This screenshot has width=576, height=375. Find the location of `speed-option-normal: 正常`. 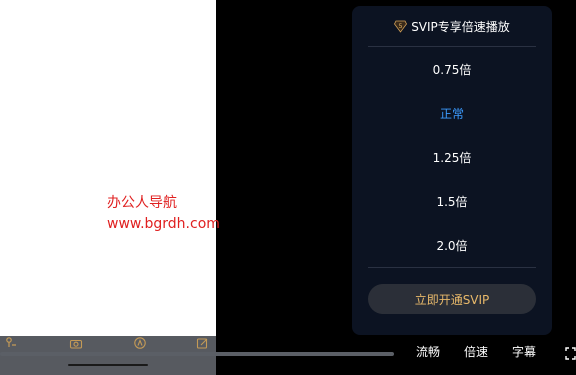

speed-option-normal: 正常 is located at coordinates (452, 113).